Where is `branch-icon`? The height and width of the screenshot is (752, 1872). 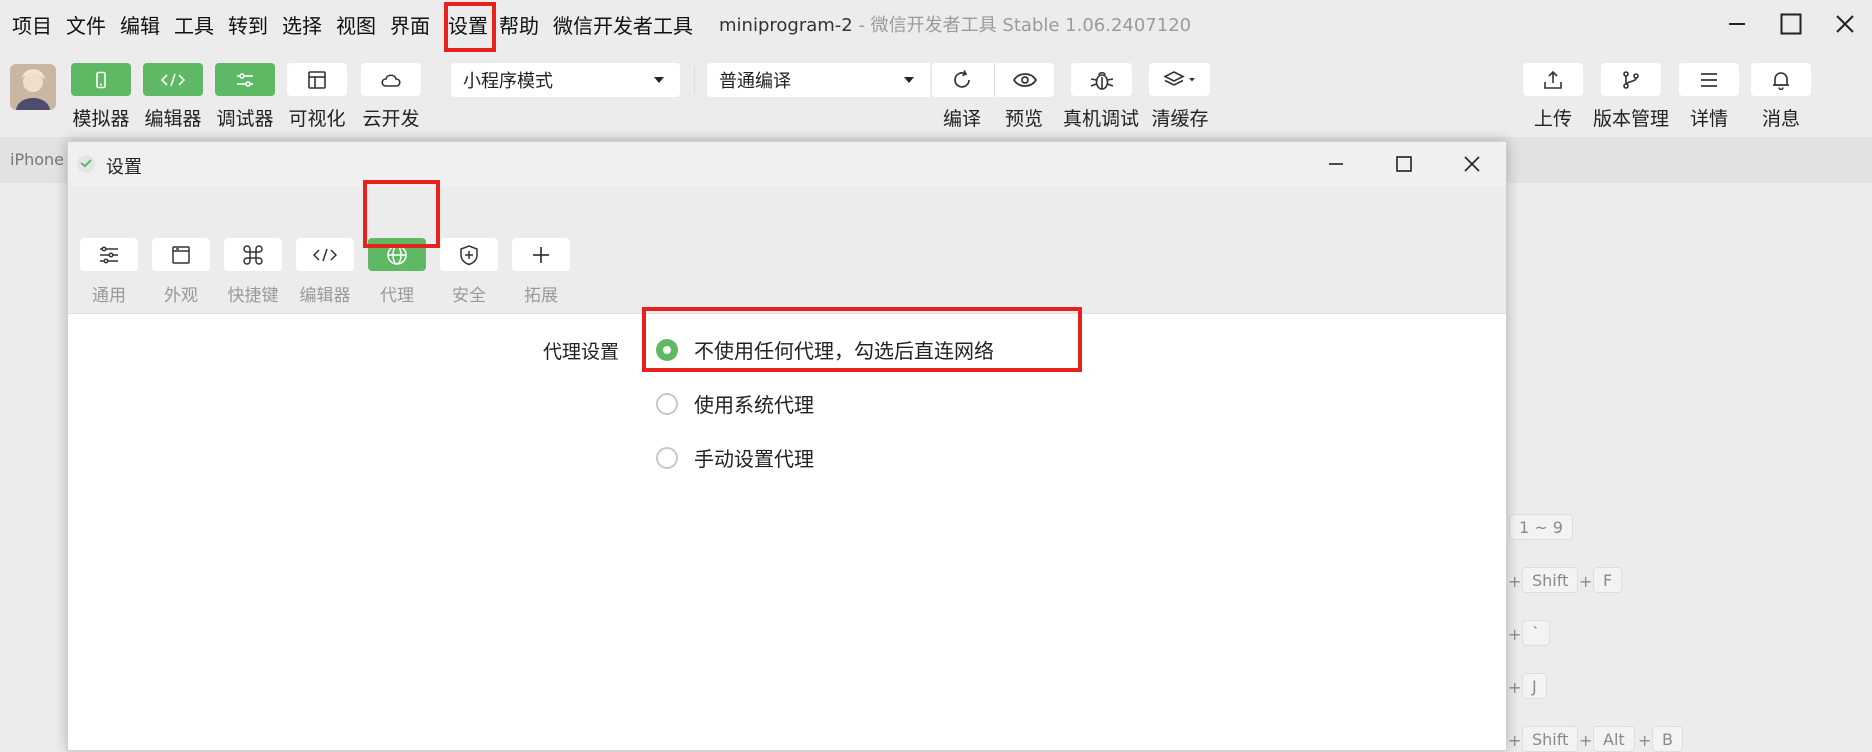 branch-icon is located at coordinates (1631, 79).